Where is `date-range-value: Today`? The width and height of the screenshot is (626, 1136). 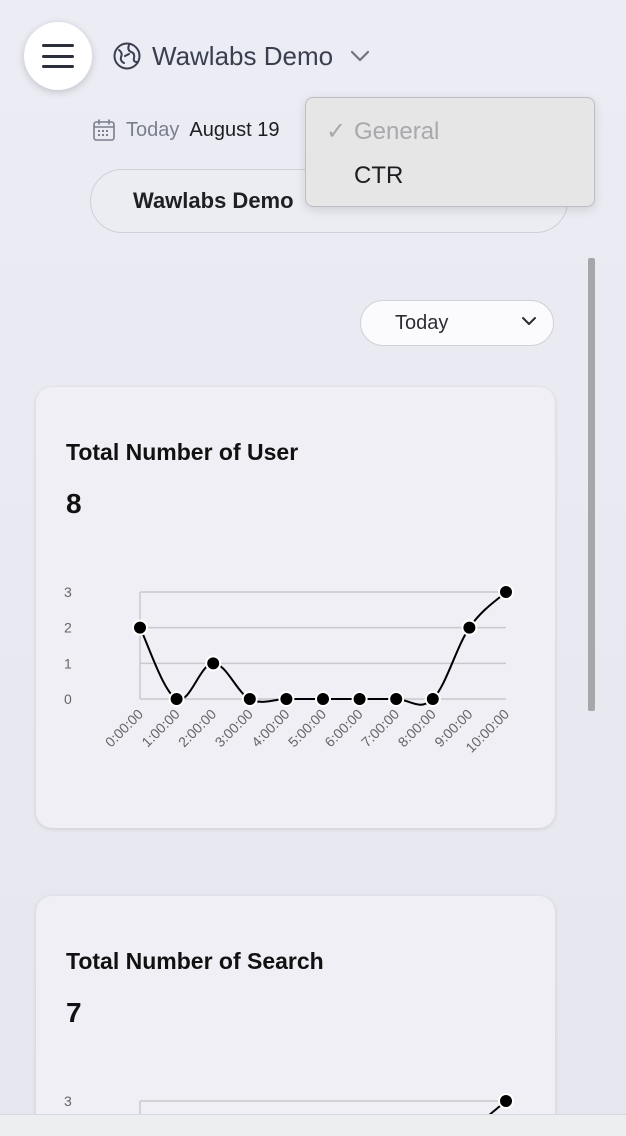 date-range-value: Today is located at coordinates (422, 322).